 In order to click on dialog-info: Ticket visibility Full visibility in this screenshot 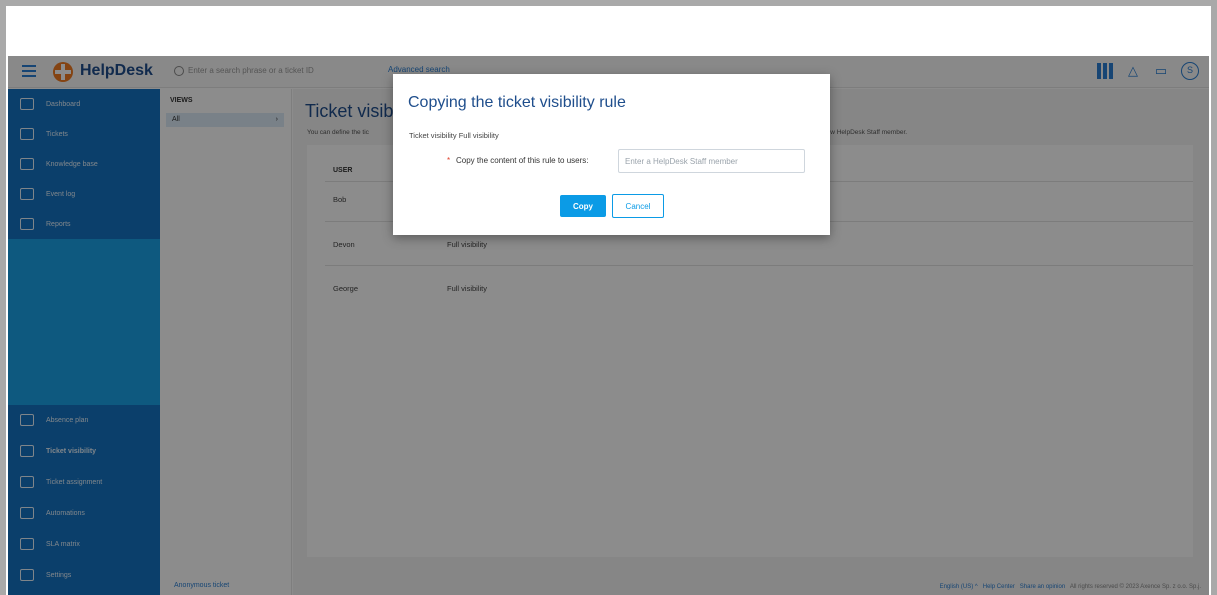, I will do `click(454, 135)`.